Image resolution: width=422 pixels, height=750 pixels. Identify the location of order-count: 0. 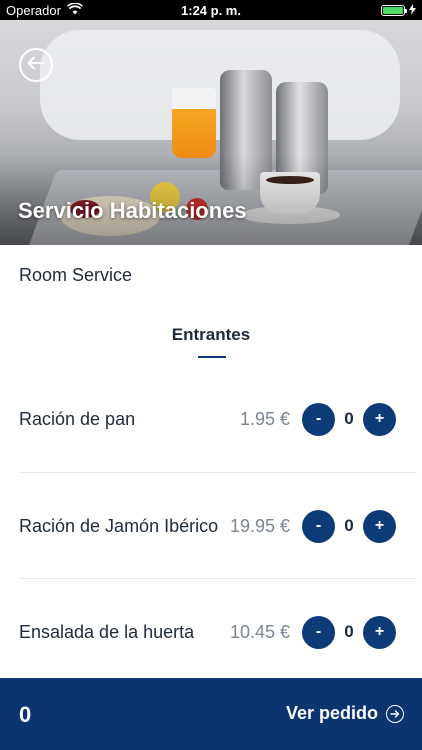
(25, 714).